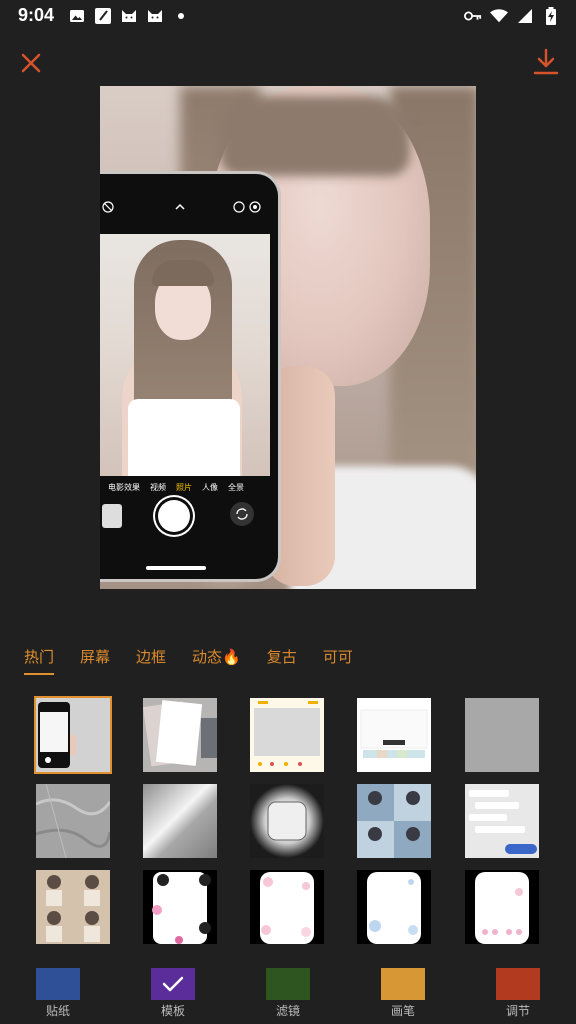 The width and height of the screenshot is (576, 1024). I want to click on template-phone-frame, so click(73, 735).